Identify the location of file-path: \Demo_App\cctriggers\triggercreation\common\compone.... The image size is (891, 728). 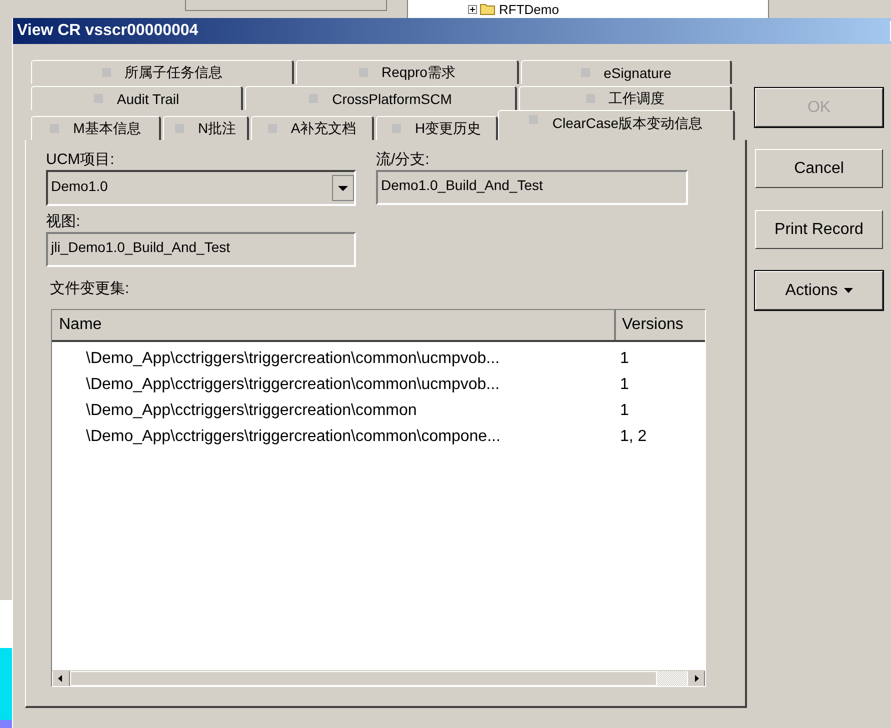
(334, 437).